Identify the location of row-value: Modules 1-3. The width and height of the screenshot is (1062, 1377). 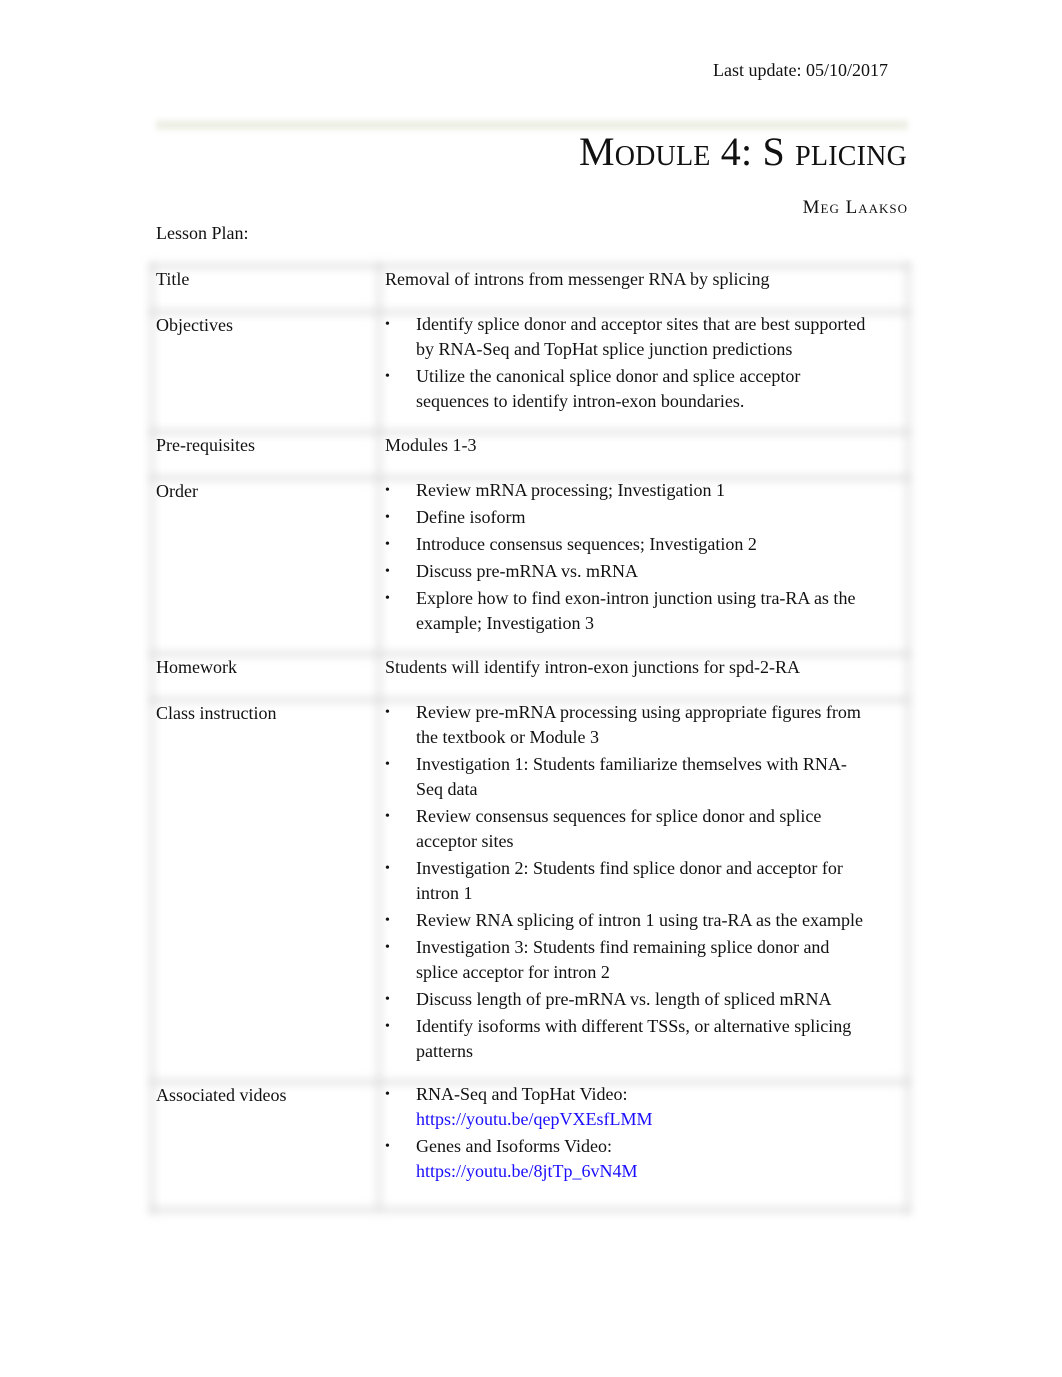
(431, 445).